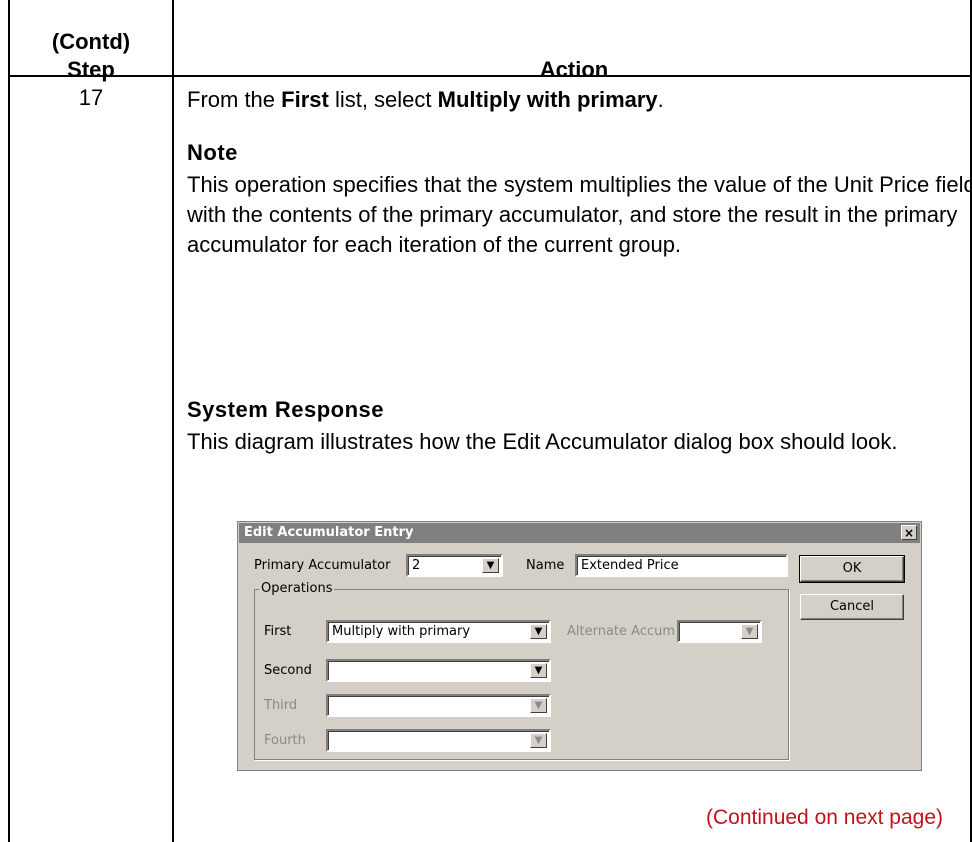 The width and height of the screenshot is (972, 842). Describe the element at coordinates (234, 99) in the screenshot. I see `intro-prefix: From the` at that location.